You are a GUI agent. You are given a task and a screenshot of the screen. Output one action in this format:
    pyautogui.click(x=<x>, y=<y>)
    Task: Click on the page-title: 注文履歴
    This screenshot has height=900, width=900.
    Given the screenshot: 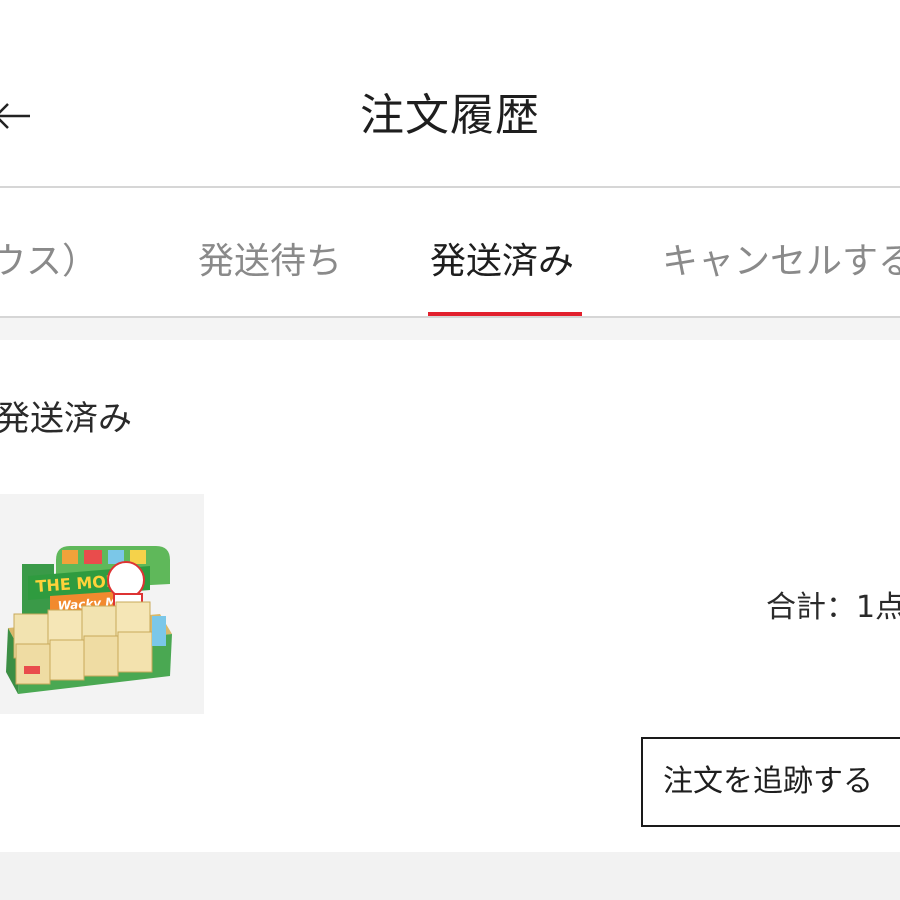 What is the action you would take?
    pyautogui.click(x=450, y=115)
    